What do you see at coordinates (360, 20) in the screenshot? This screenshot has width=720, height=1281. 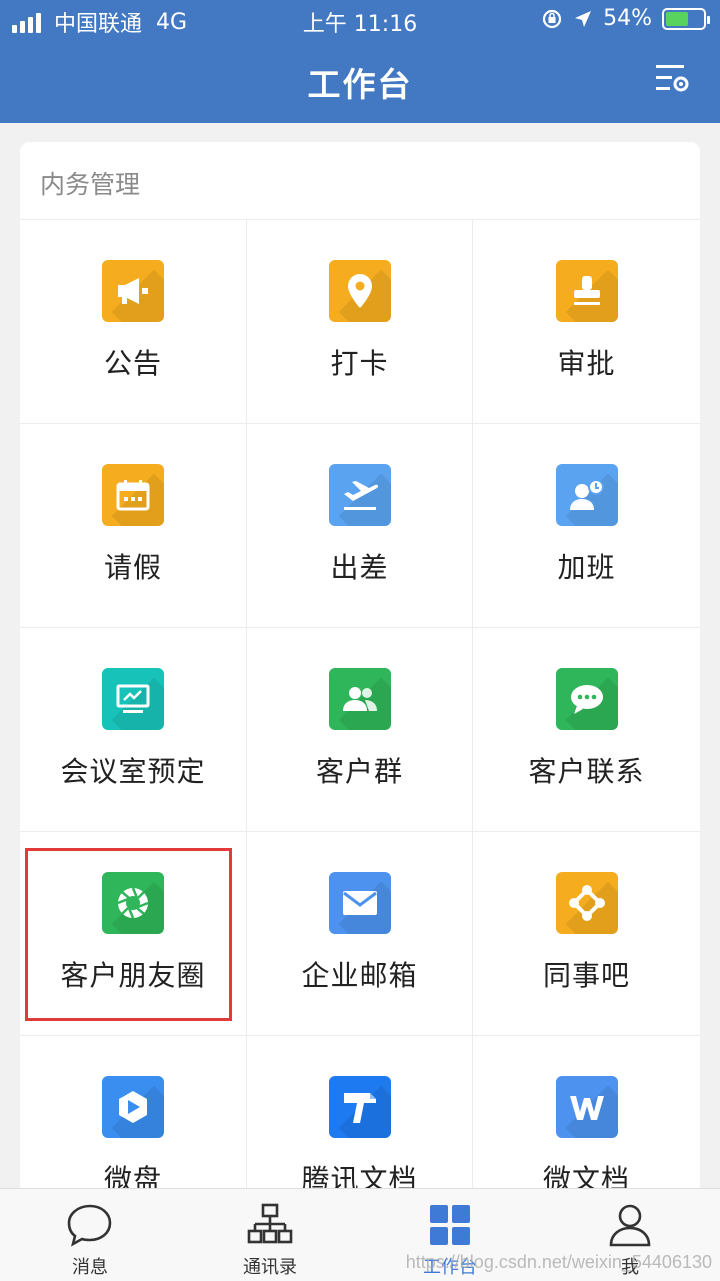 I see `status-bar: 中国联通 4G 上午 11:16 54%` at bounding box center [360, 20].